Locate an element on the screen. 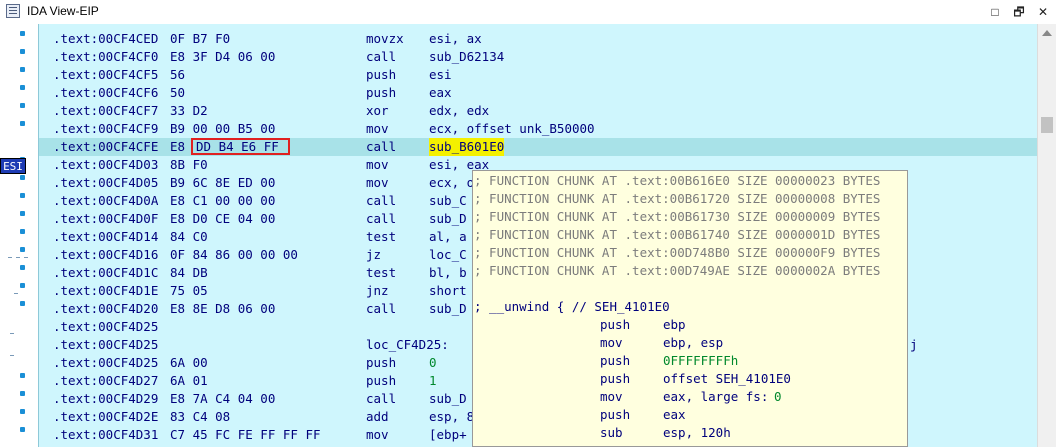 The width and height of the screenshot is (1056, 447). location-label: loc_CF4D25: is located at coordinates (407, 345).